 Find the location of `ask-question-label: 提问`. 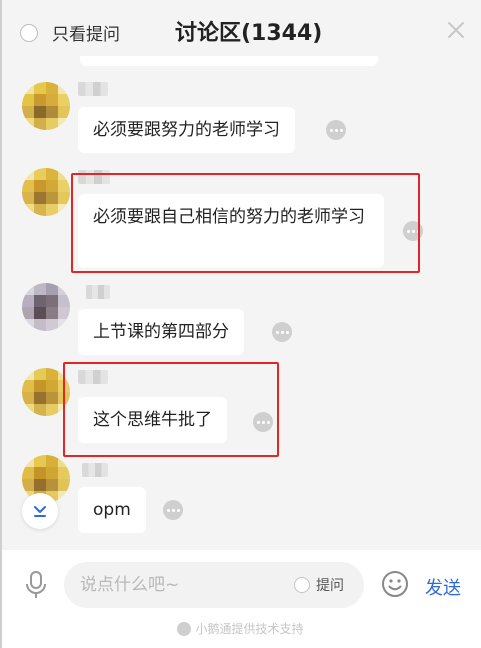

ask-question-label: 提问 is located at coordinates (330, 586).